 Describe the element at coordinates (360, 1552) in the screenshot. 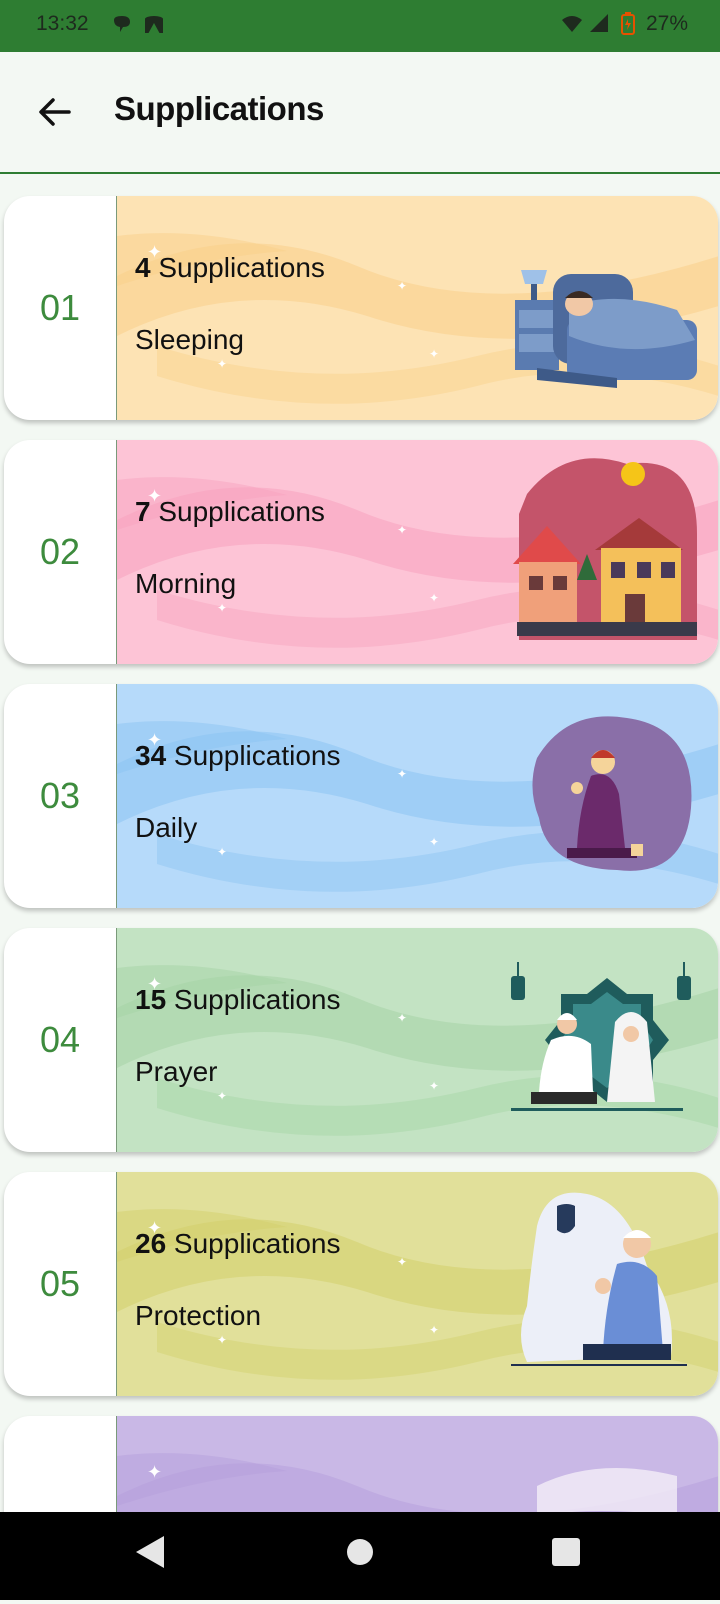

I see `nav-home-icon` at that location.